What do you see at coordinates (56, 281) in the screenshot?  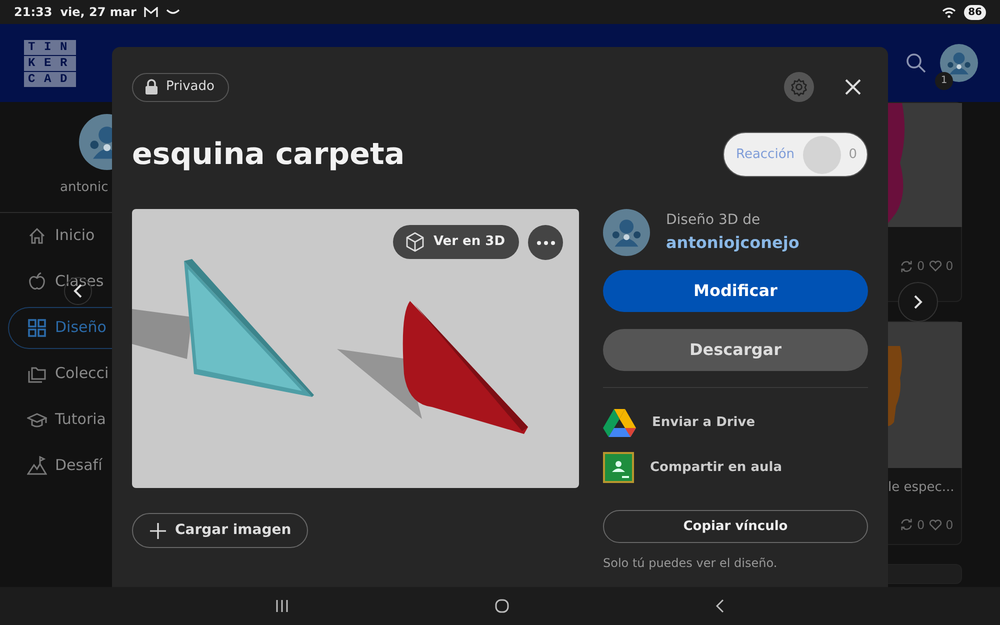 I see `sidebar-item: Clases` at bounding box center [56, 281].